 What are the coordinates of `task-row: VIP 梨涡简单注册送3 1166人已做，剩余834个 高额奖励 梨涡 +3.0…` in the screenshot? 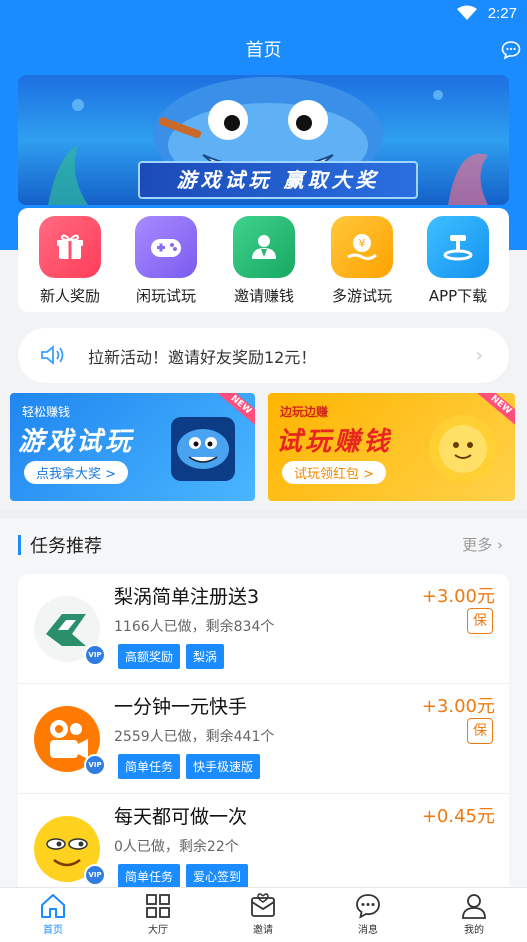 It's located at (263, 629).